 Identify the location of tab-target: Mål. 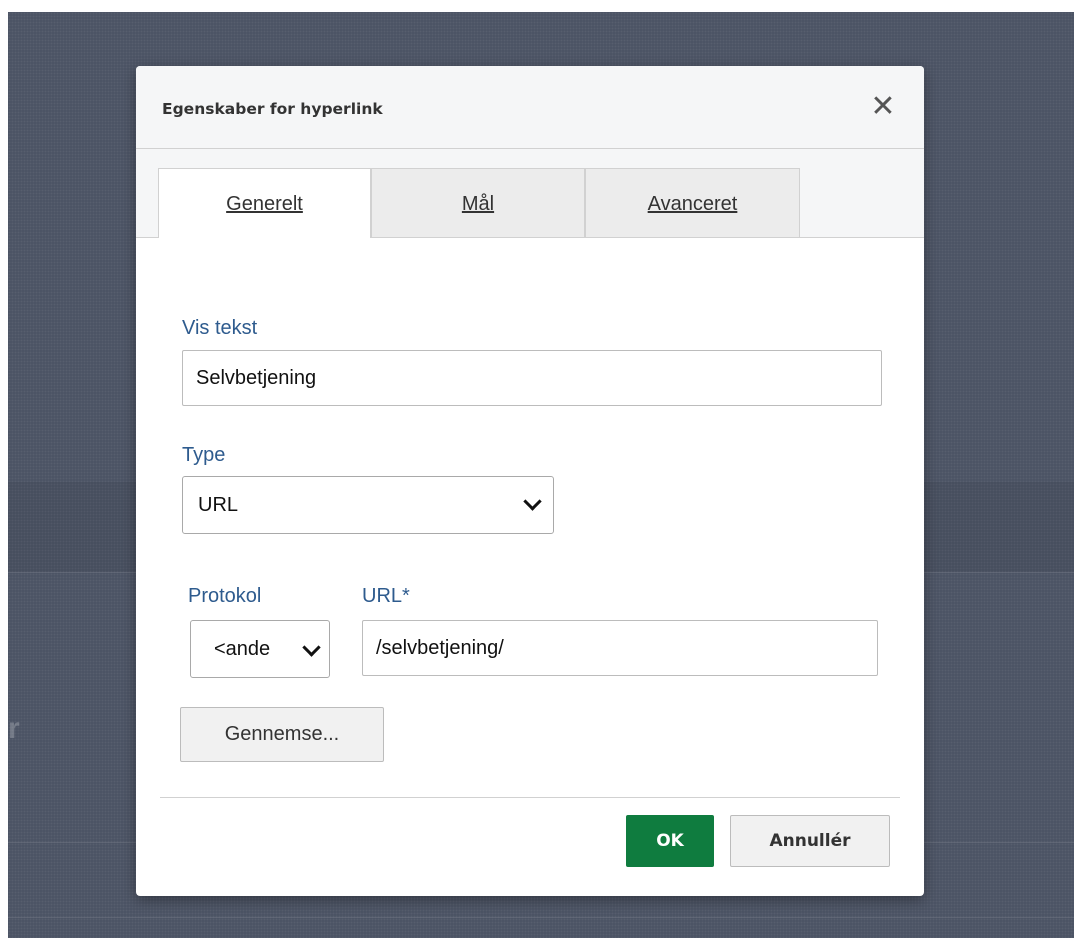
(478, 202).